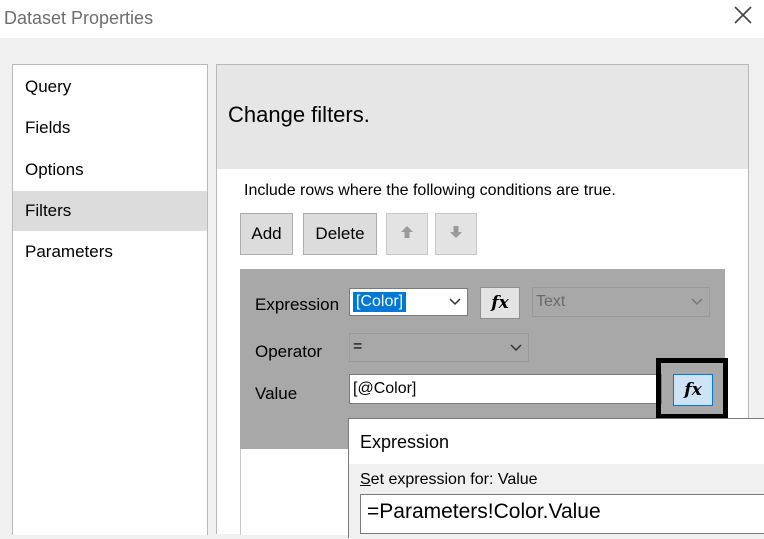  What do you see at coordinates (110, 170) in the screenshot?
I see `sidebar-item-options: Options` at bounding box center [110, 170].